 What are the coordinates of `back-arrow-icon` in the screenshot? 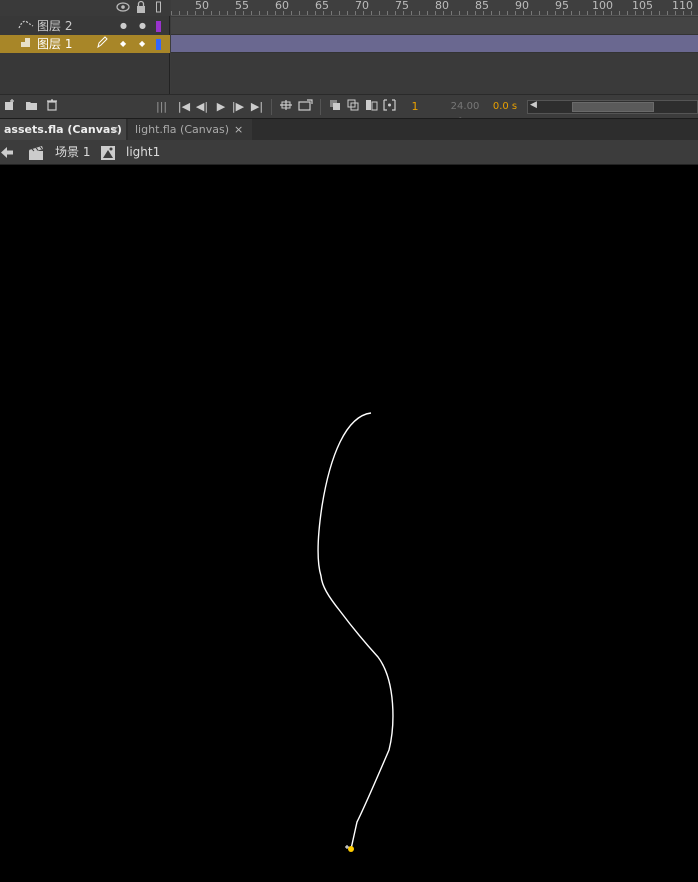 It's located at (7, 152).